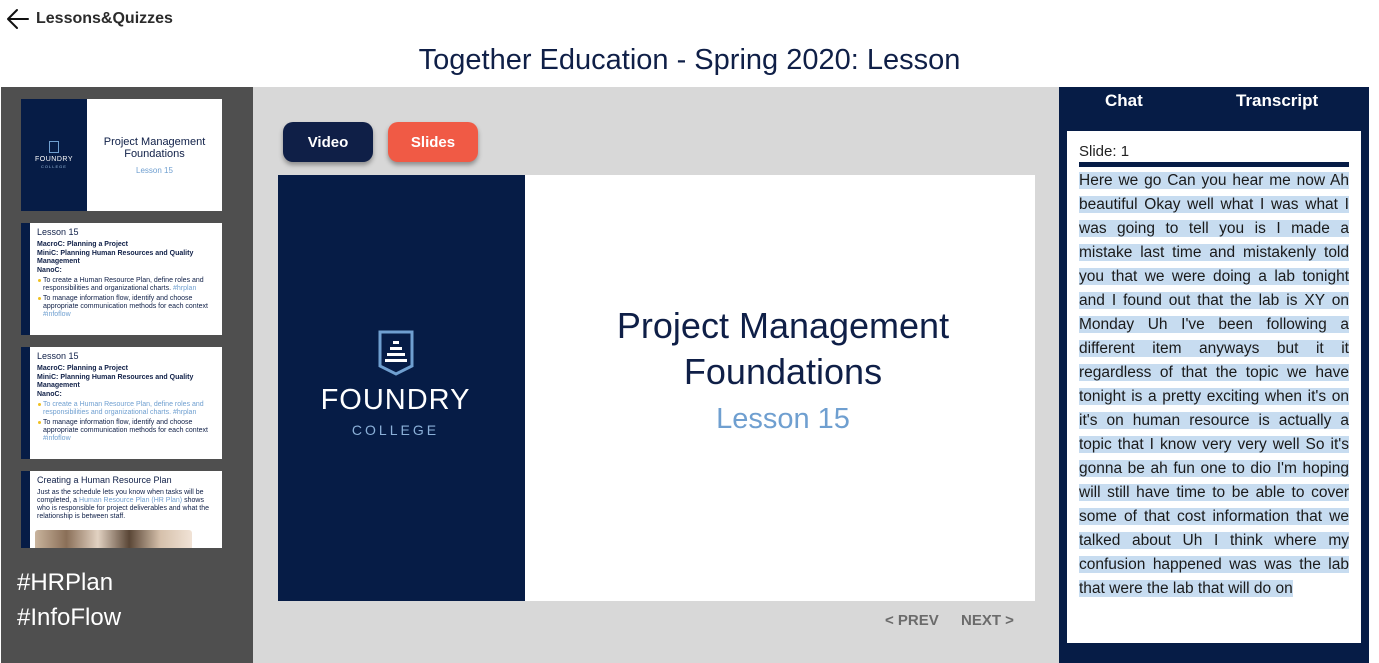 The image size is (1379, 663). I want to click on arrow-left-icon, so click(18, 19).